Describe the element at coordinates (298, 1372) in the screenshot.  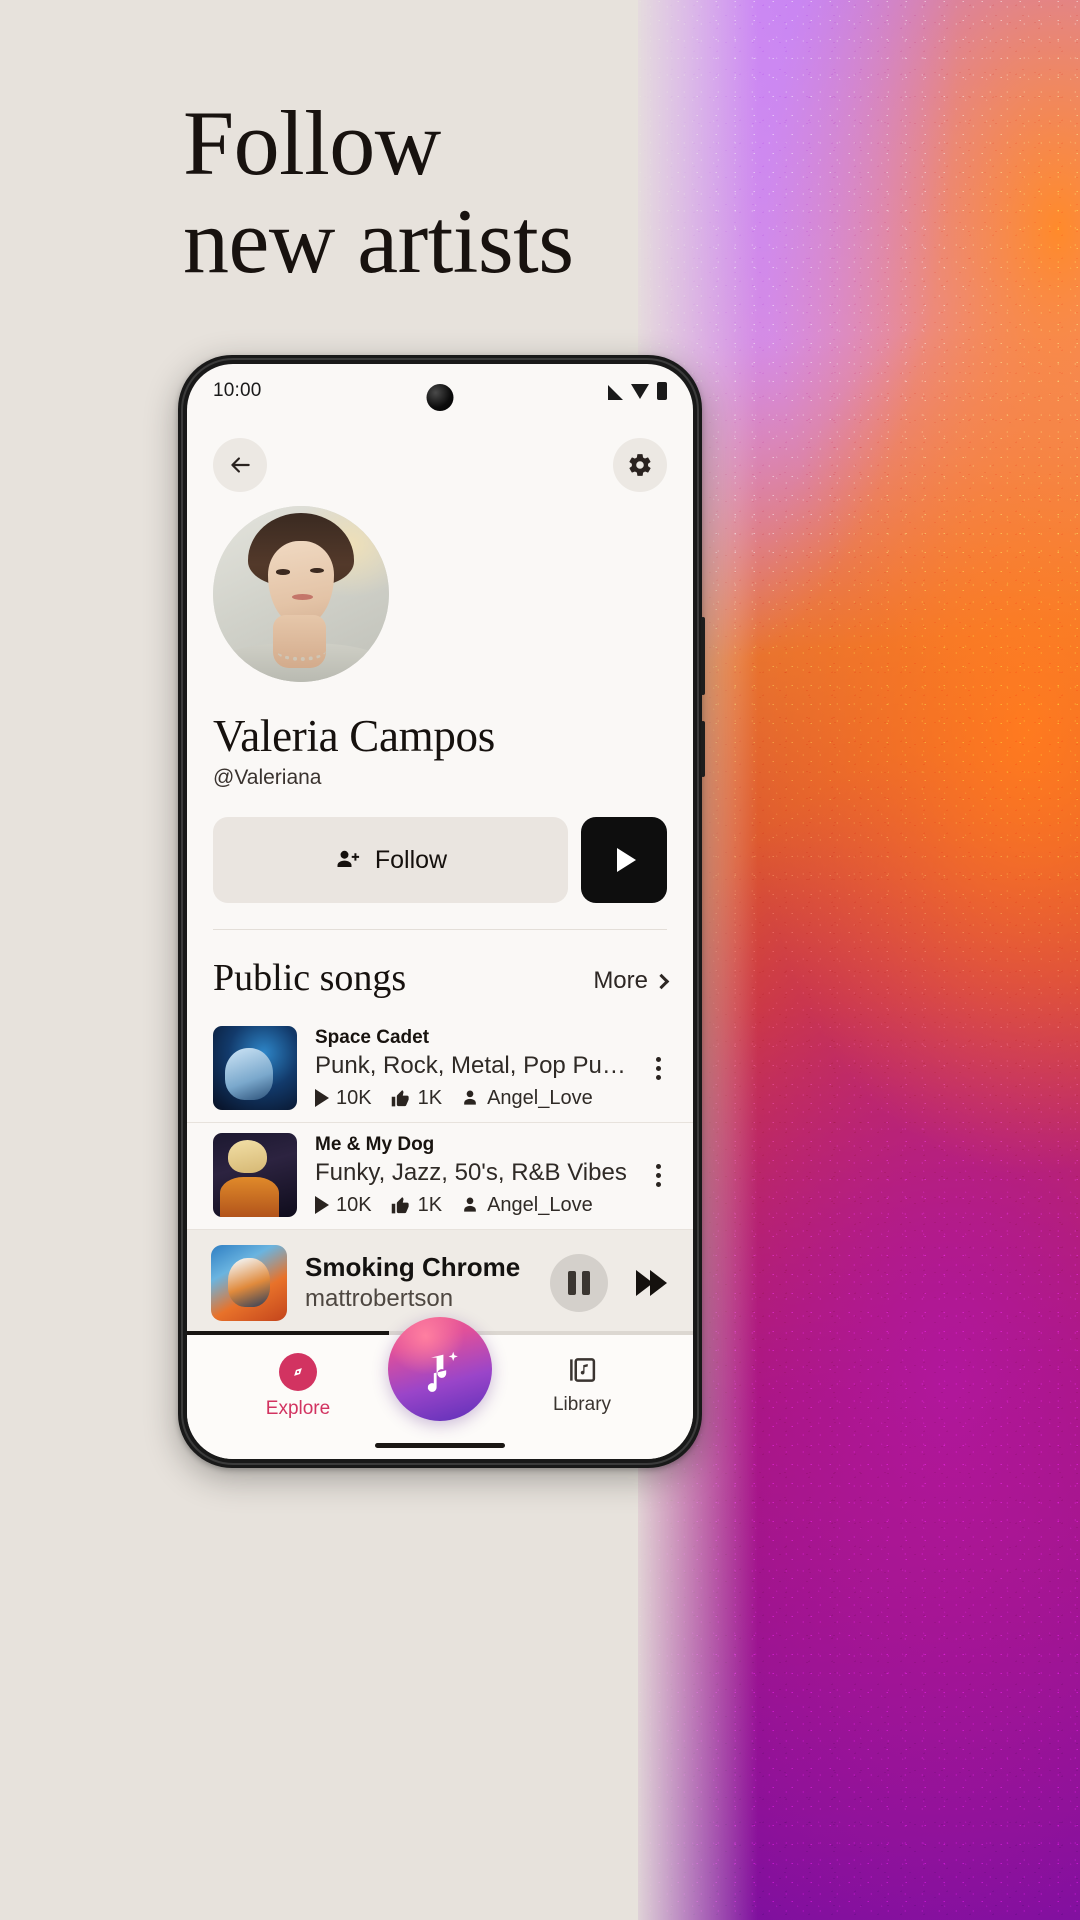
I see `compass-icon` at that location.